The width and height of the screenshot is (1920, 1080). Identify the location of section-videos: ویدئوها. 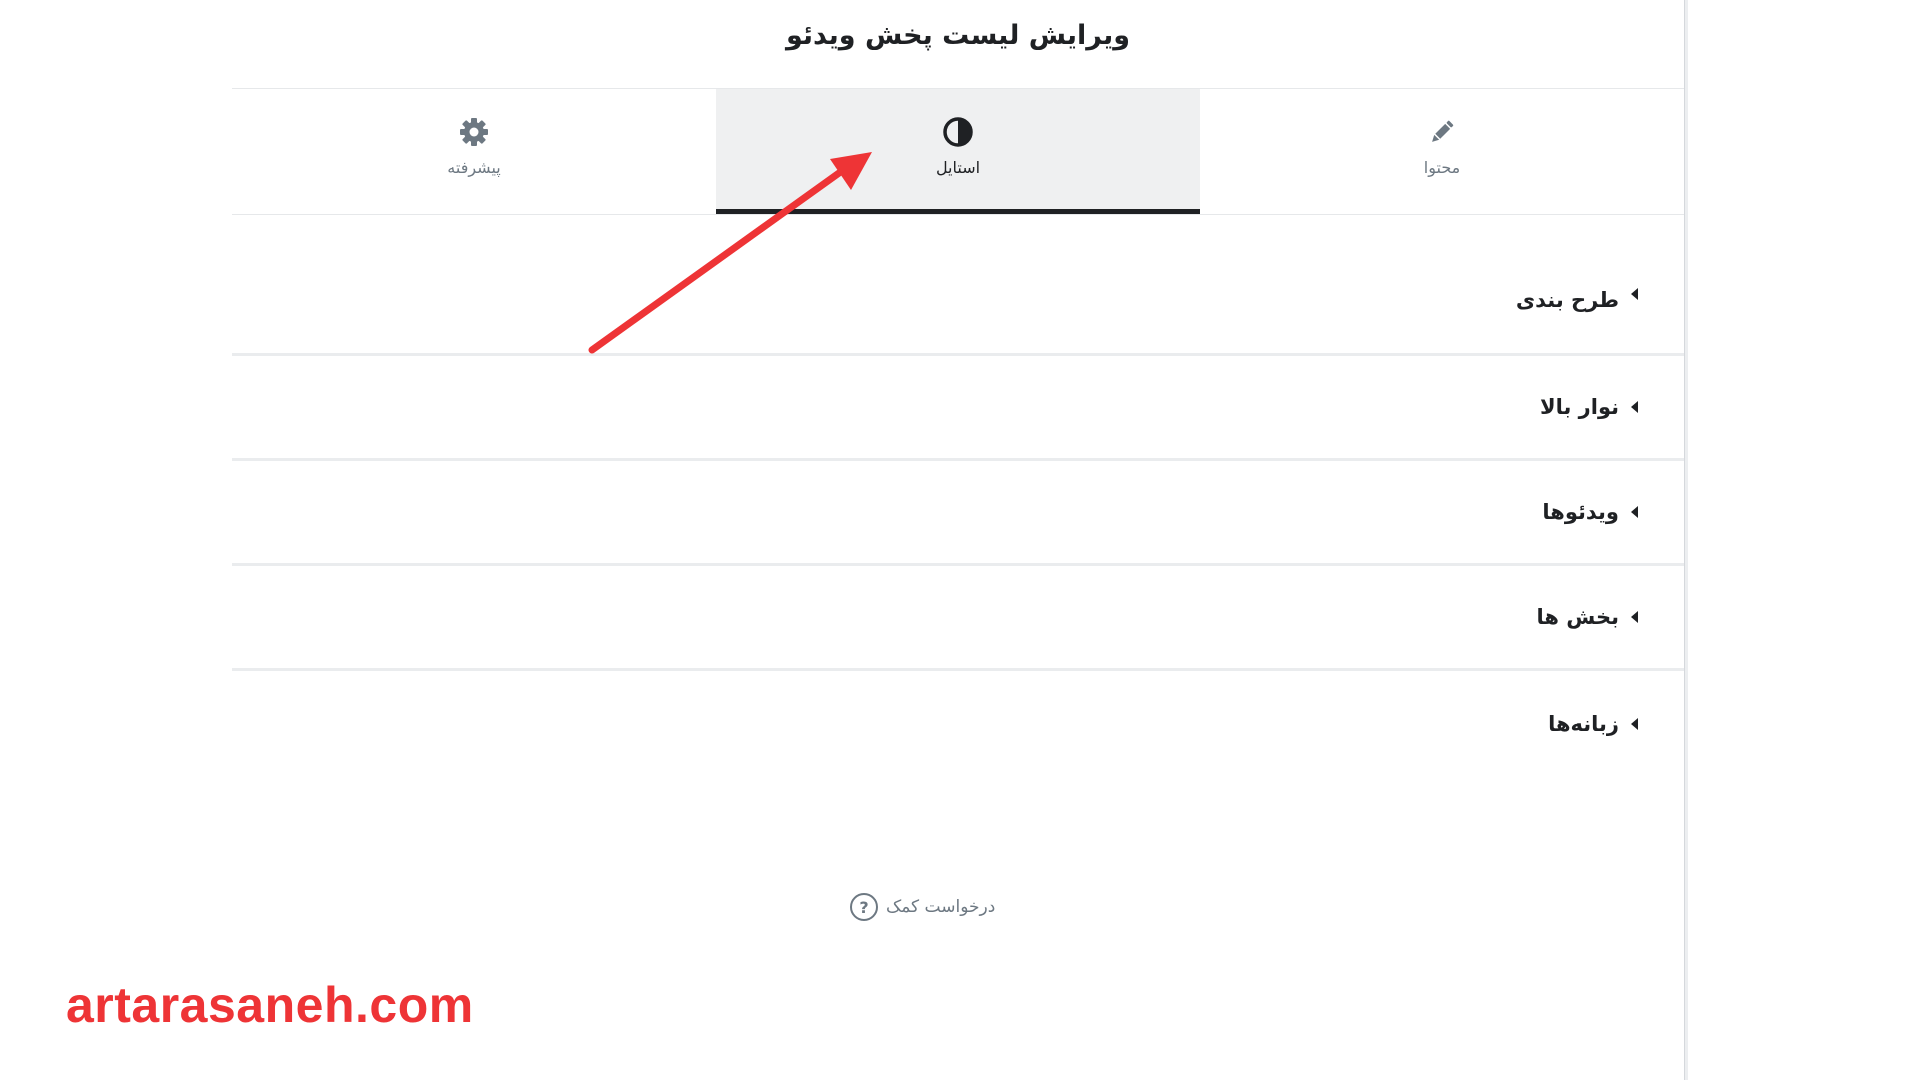
(958, 513).